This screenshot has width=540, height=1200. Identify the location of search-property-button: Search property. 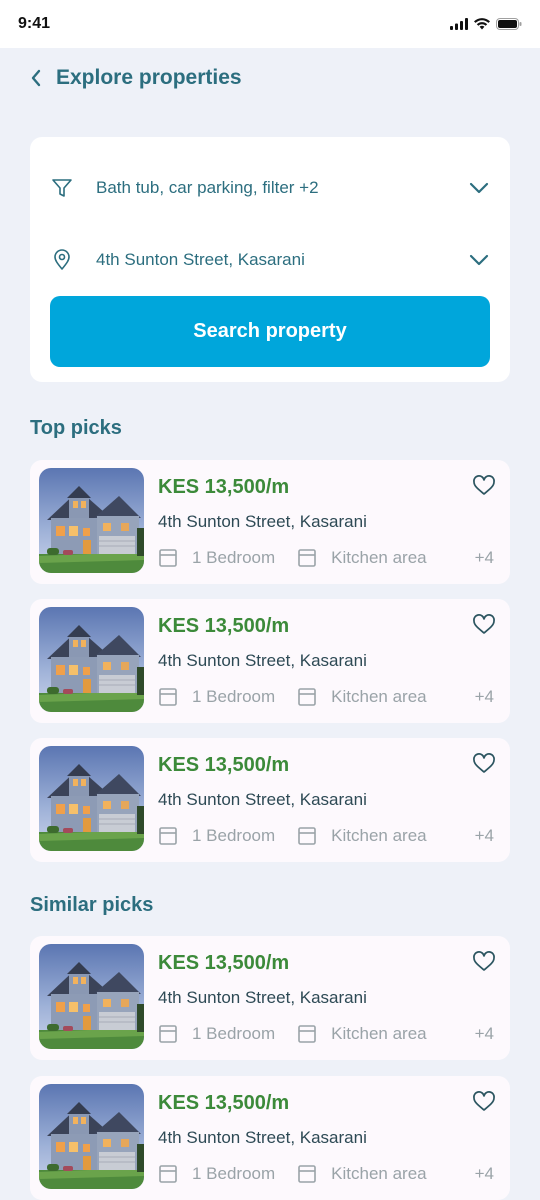
(270, 331).